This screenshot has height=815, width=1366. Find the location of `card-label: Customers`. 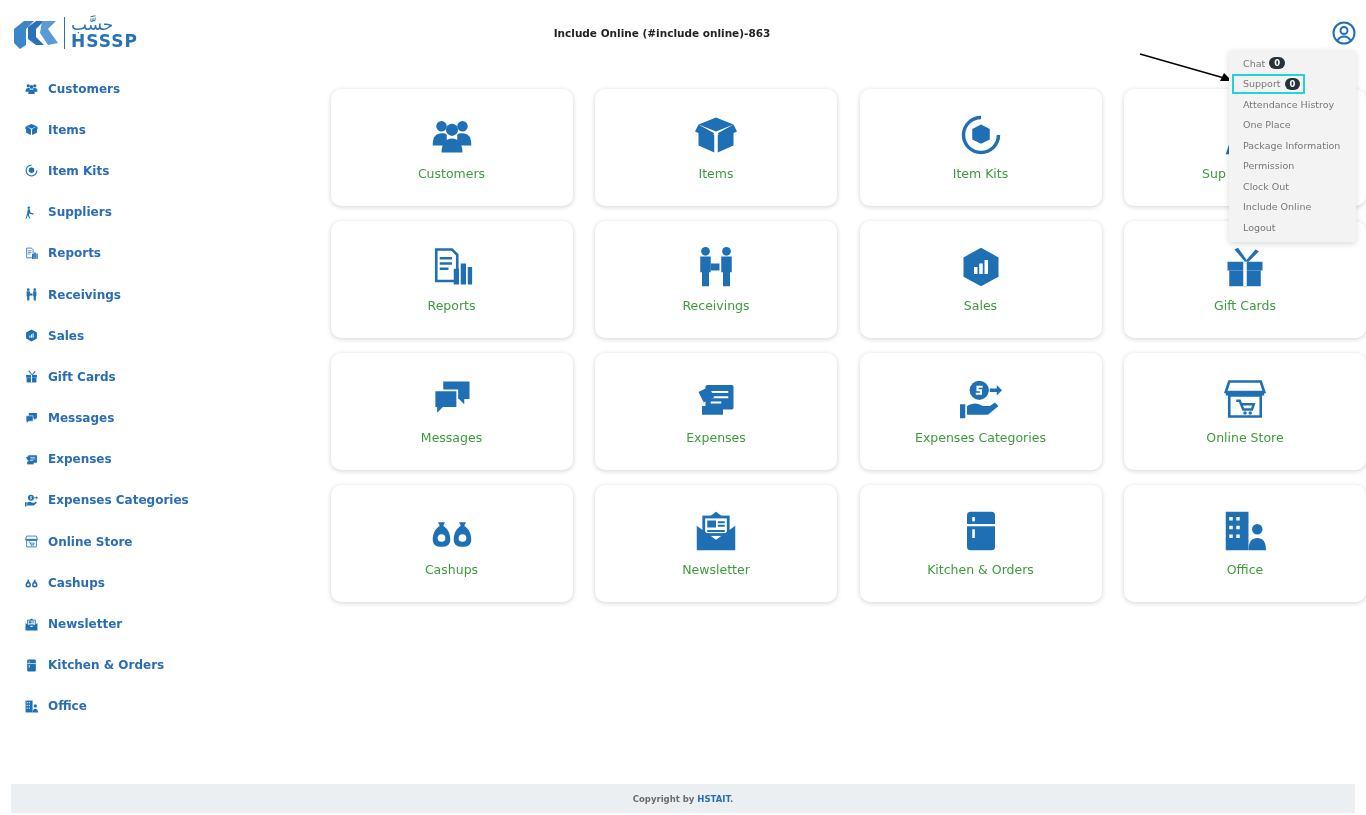

card-label: Customers is located at coordinates (451, 173).